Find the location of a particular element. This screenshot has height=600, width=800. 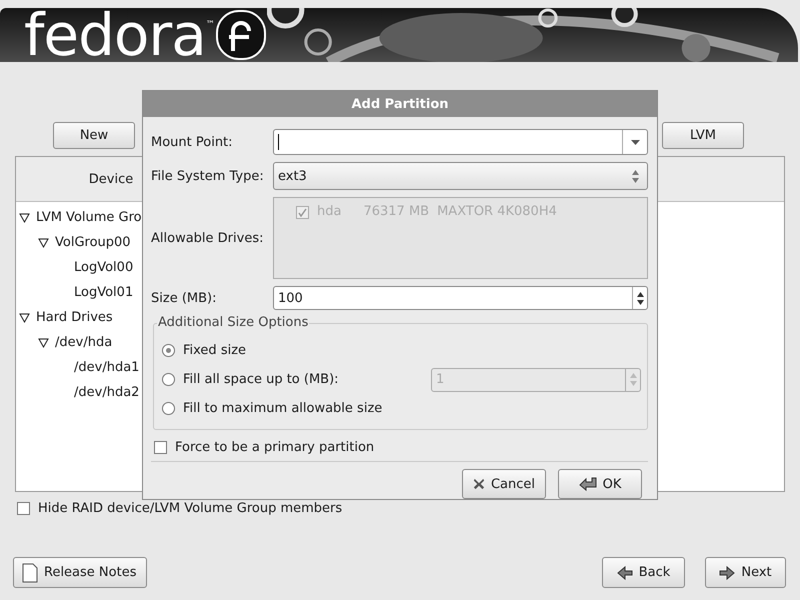

tree-item: LogVol00 is located at coordinates (104, 267).